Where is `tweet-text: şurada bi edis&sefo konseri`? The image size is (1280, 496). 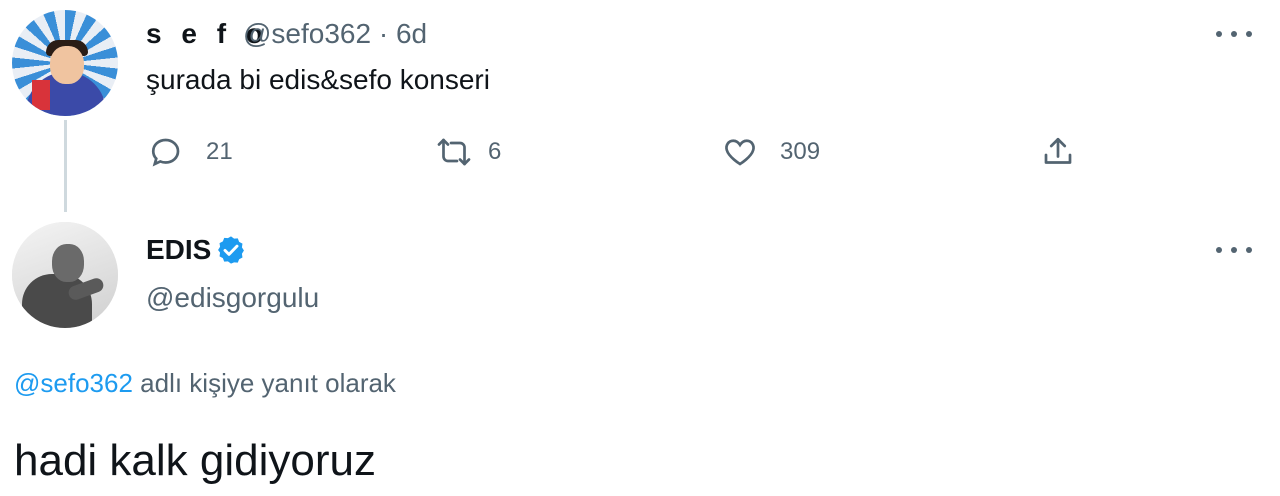 tweet-text: şurada bi edis&sefo konseri is located at coordinates (318, 79).